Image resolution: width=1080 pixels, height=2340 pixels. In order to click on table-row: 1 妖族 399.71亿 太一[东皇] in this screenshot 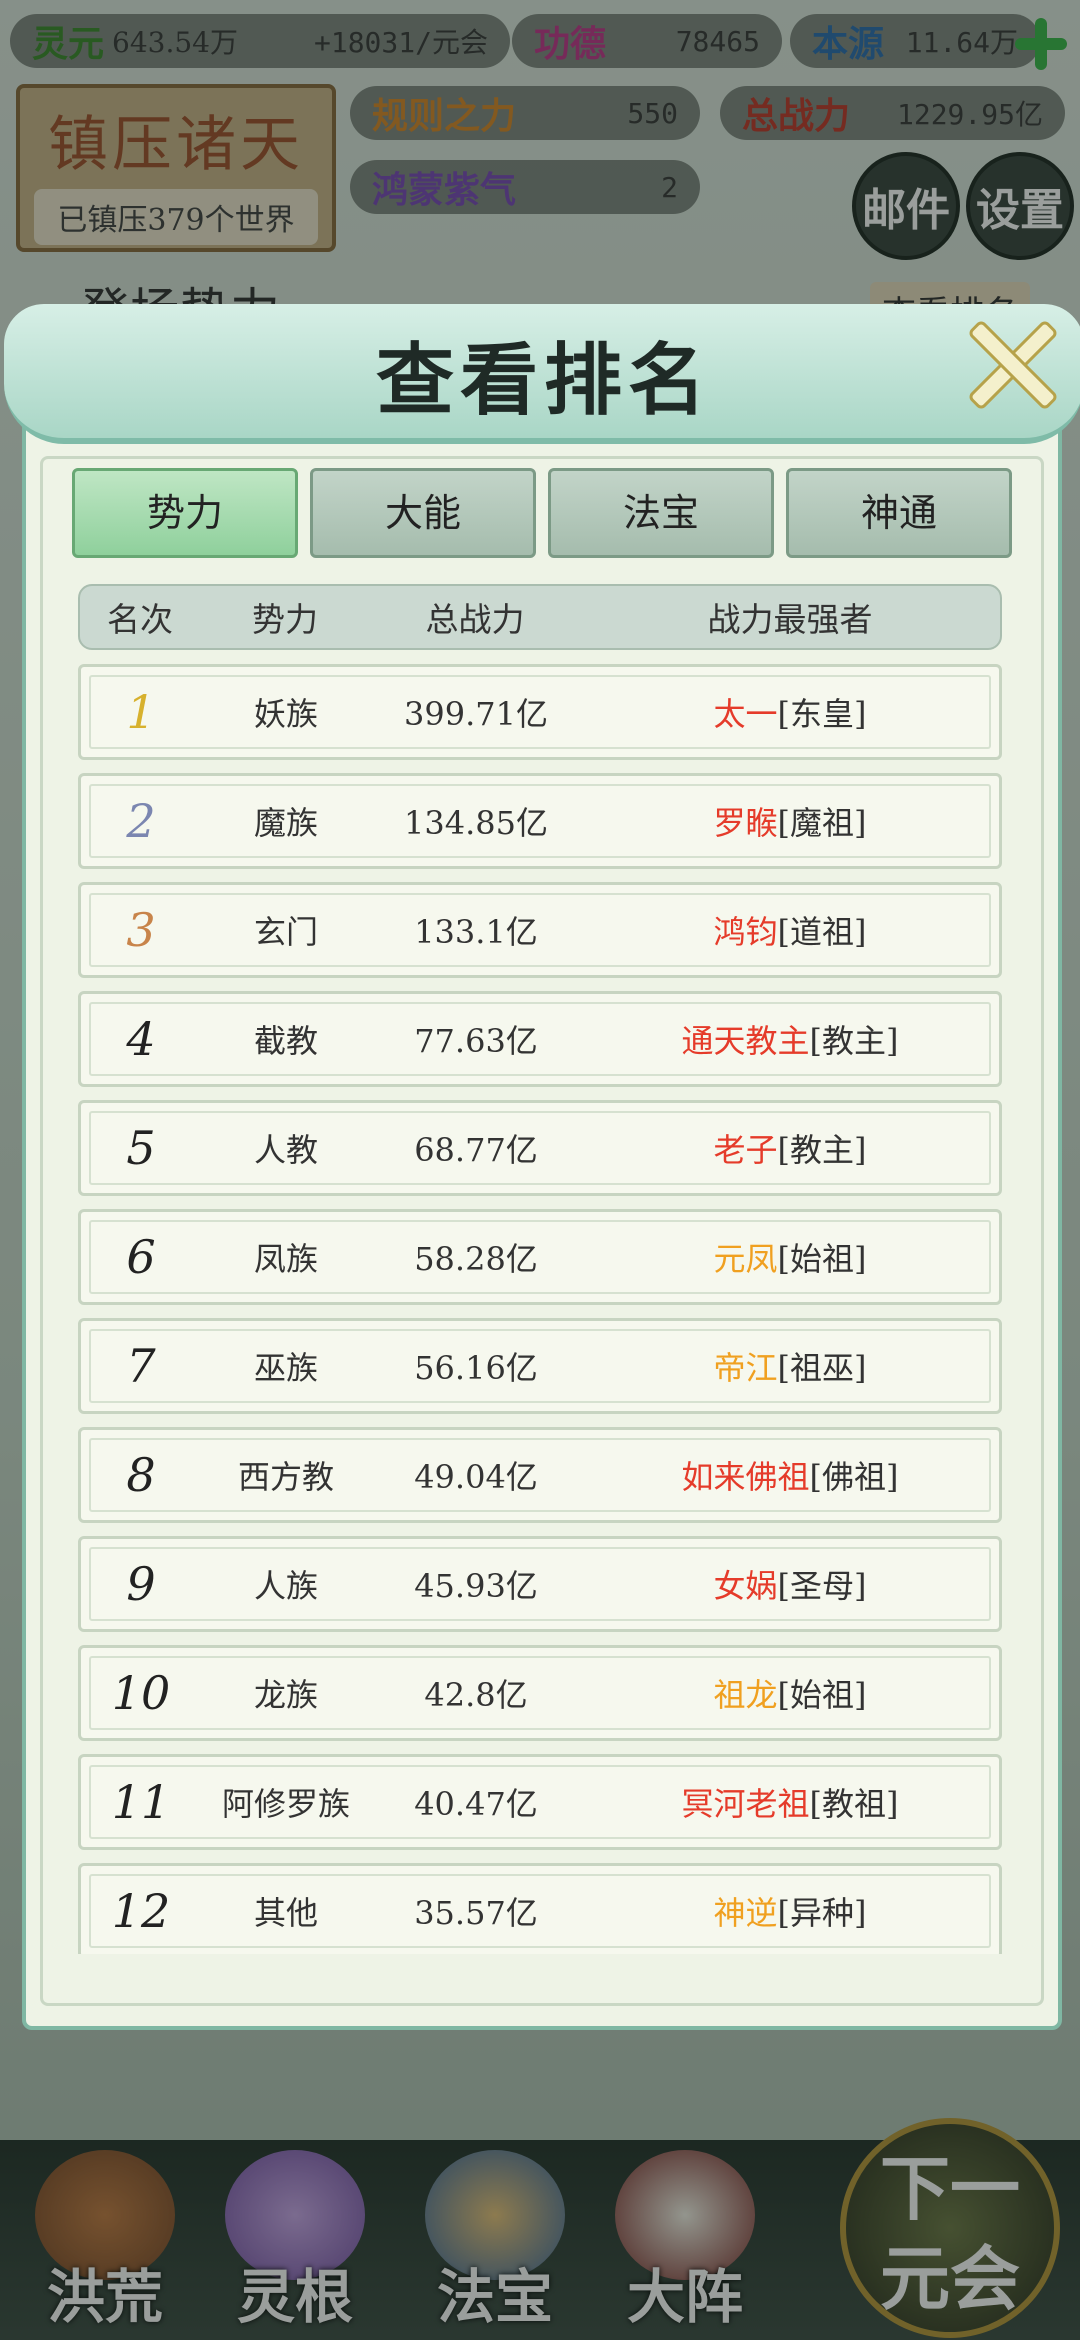, I will do `click(540, 712)`.